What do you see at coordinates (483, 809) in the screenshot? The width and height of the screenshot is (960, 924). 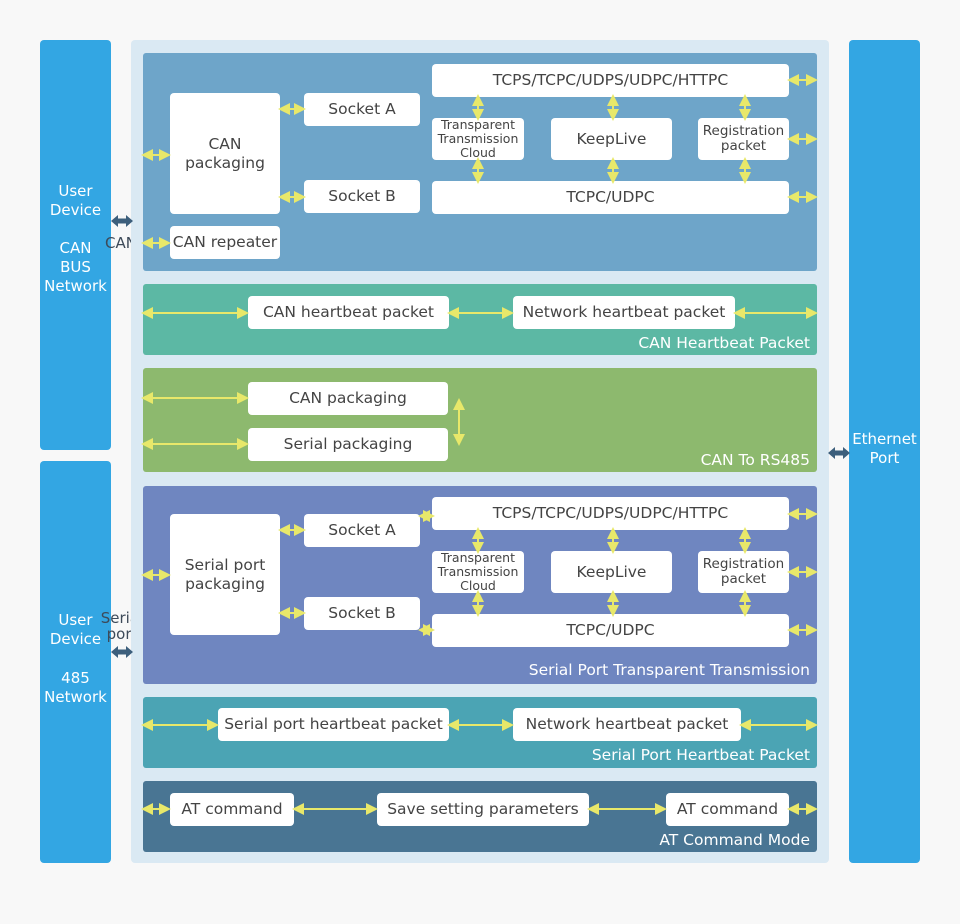 I see `save-setting-parameters-box: Save setting parameters` at bounding box center [483, 809].